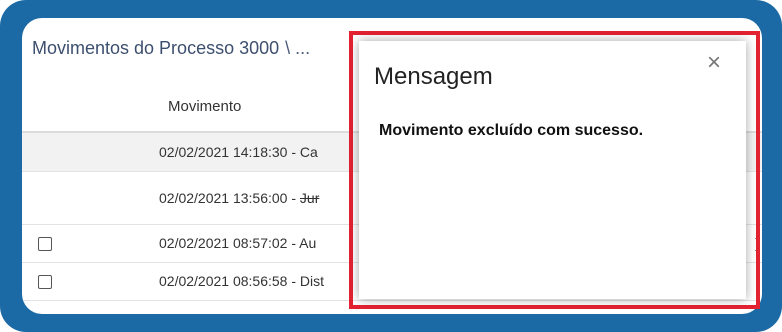  What do you see at coordinates (229, 198) in the screenshot?
I see `row-text-date: 02/02/2021 13:56:00 -` at bounding box center [229, 198].